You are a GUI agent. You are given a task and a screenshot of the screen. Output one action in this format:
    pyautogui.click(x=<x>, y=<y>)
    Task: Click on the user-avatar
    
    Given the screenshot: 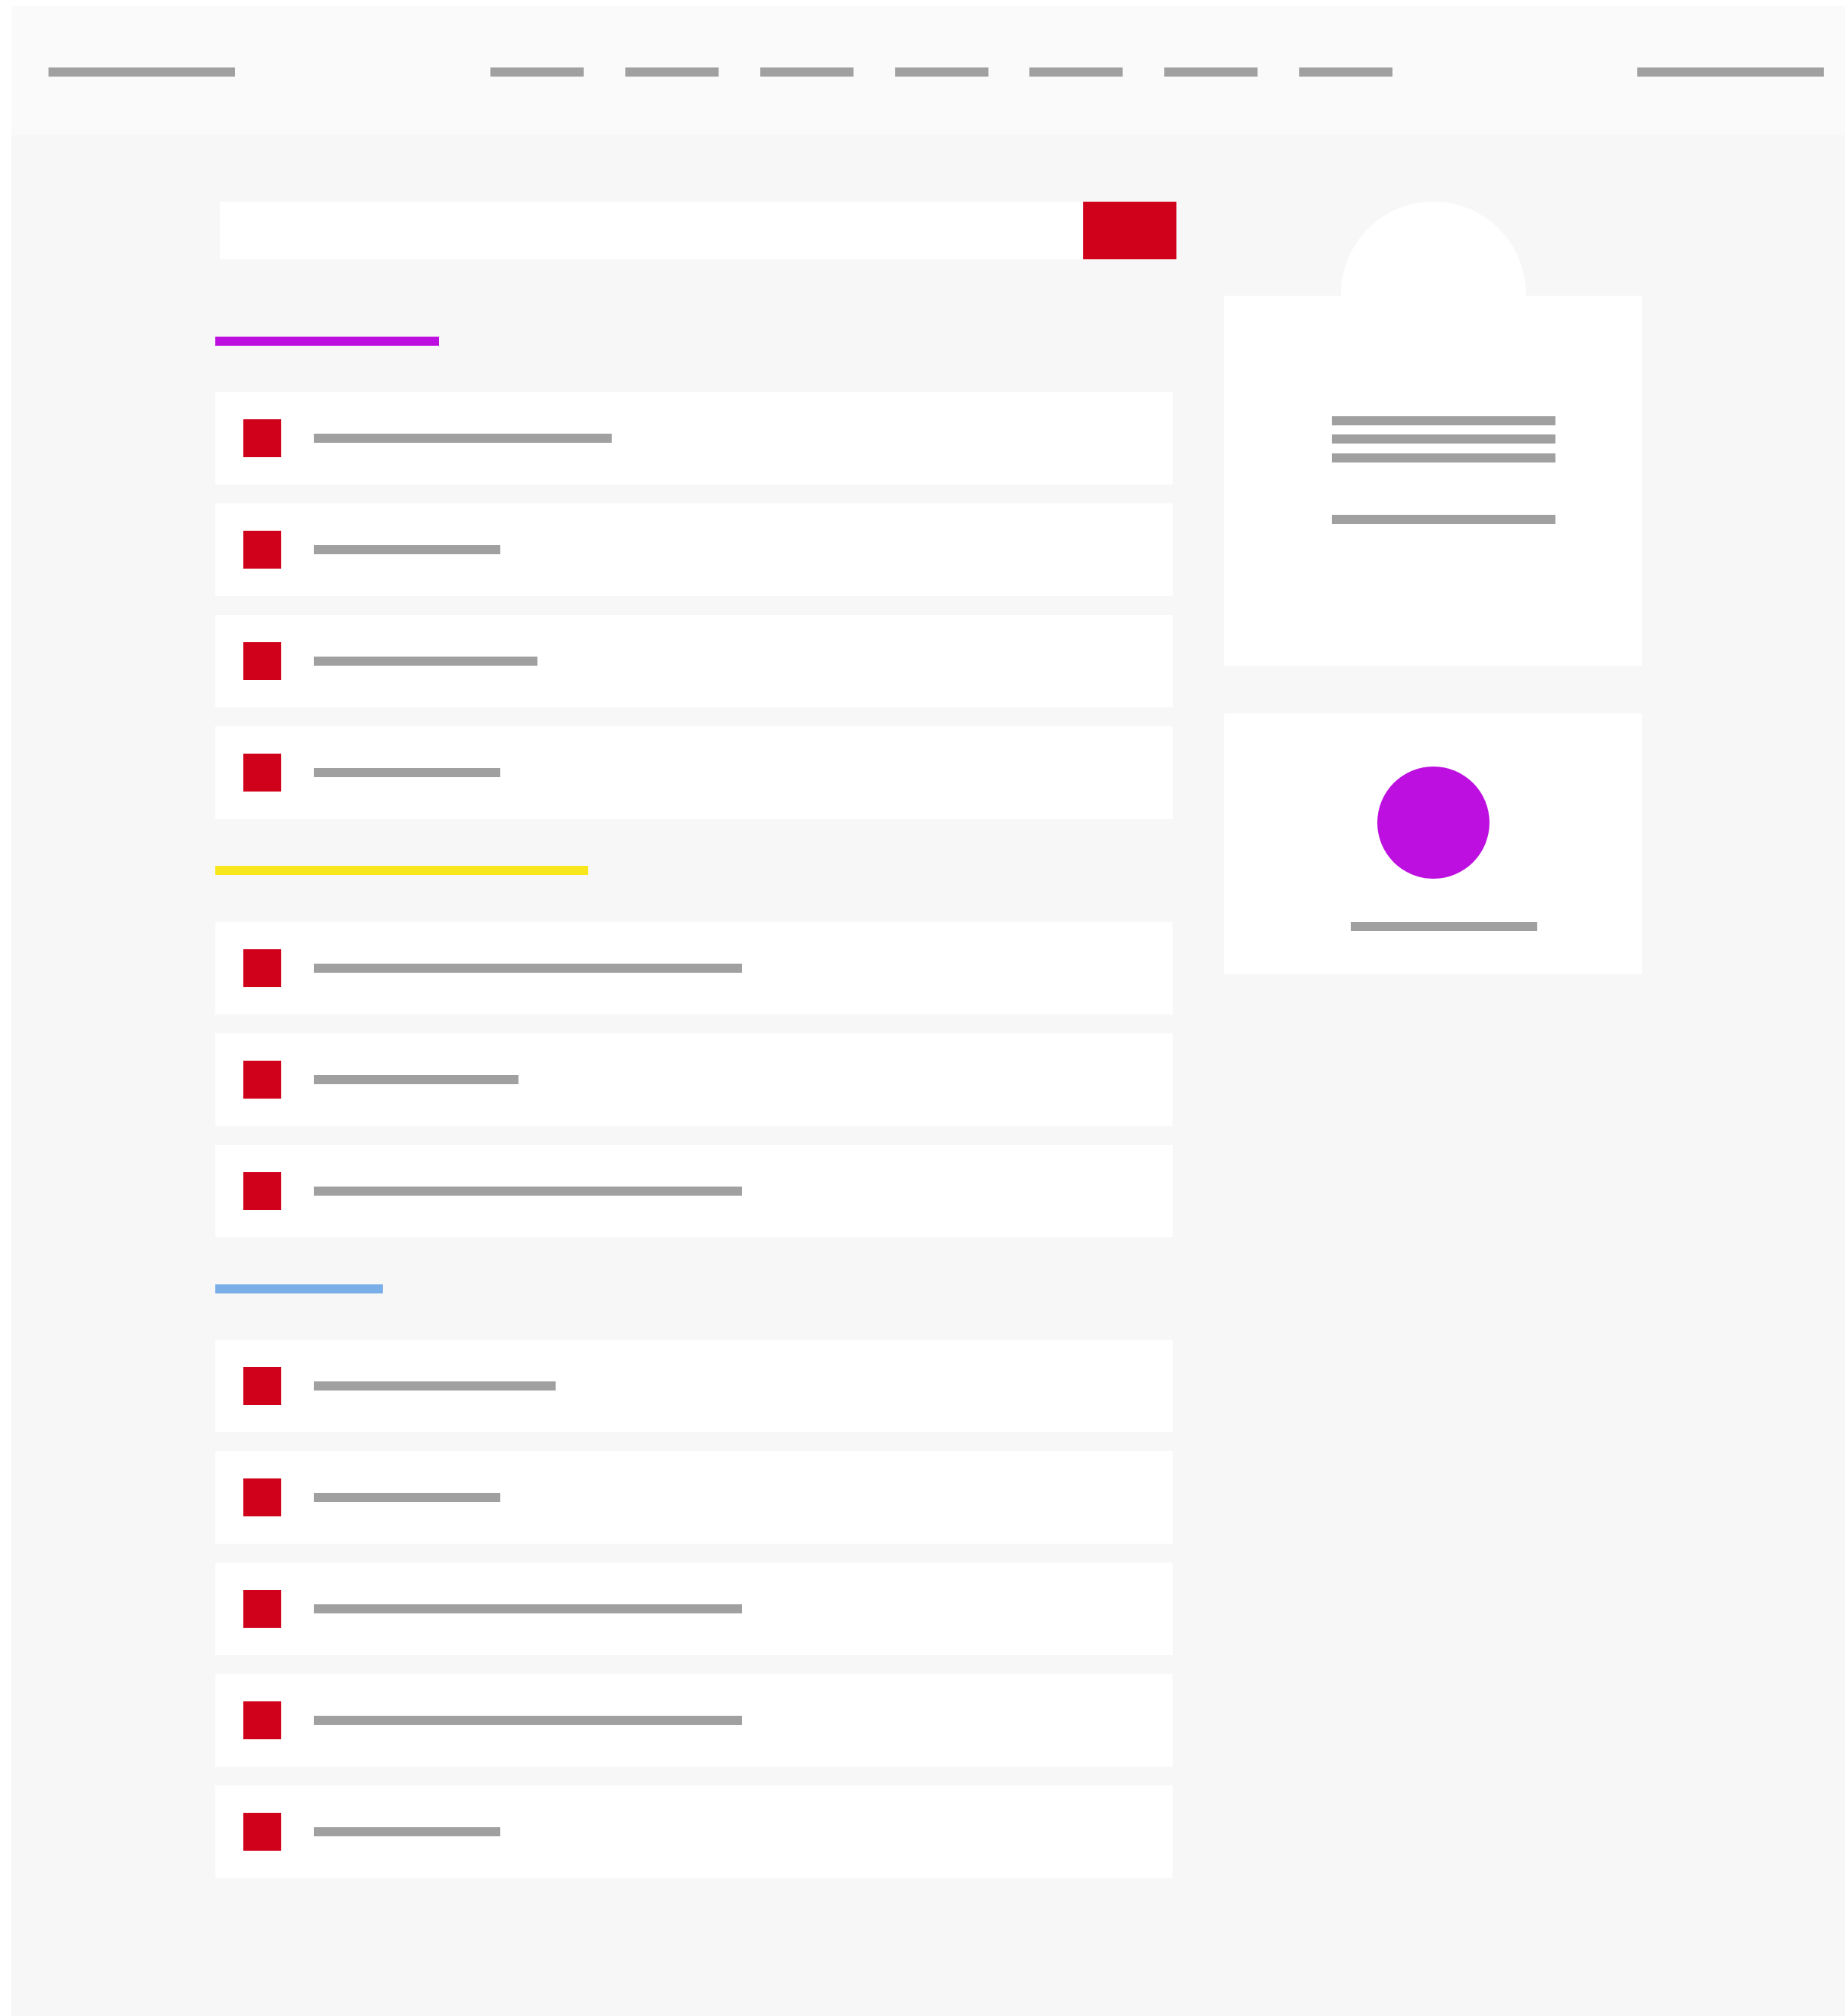 What is the action you would take?
    pyautogui.click(x=1433, y=823)
    